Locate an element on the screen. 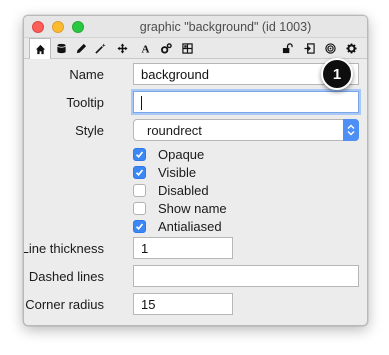 The width and height of the screenshot is (389, 355). gear-icon is located at coordinates (351, 48).